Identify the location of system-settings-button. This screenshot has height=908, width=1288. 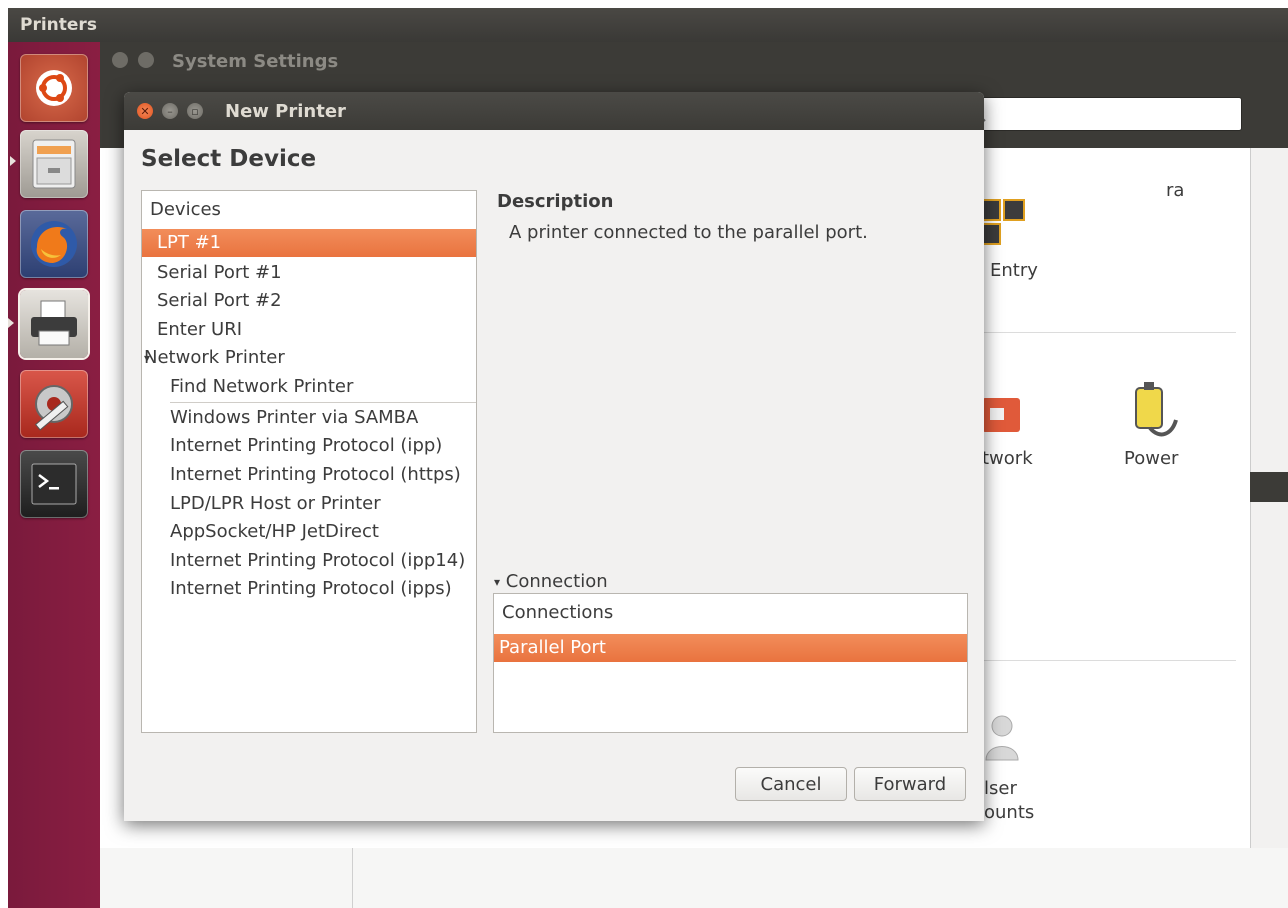
(54, 404).